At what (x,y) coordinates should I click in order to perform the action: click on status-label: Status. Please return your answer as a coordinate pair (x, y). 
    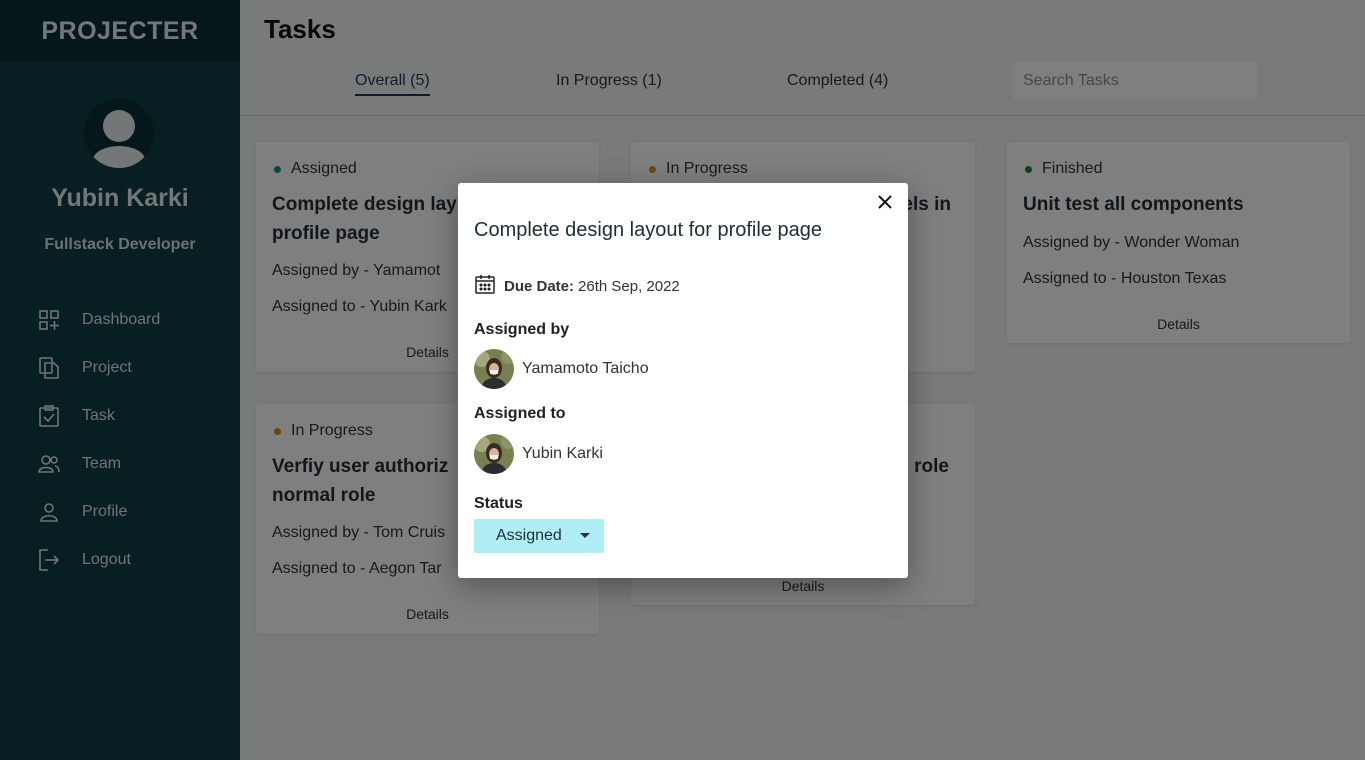
    Looking at the image, I should click on (498, 503).